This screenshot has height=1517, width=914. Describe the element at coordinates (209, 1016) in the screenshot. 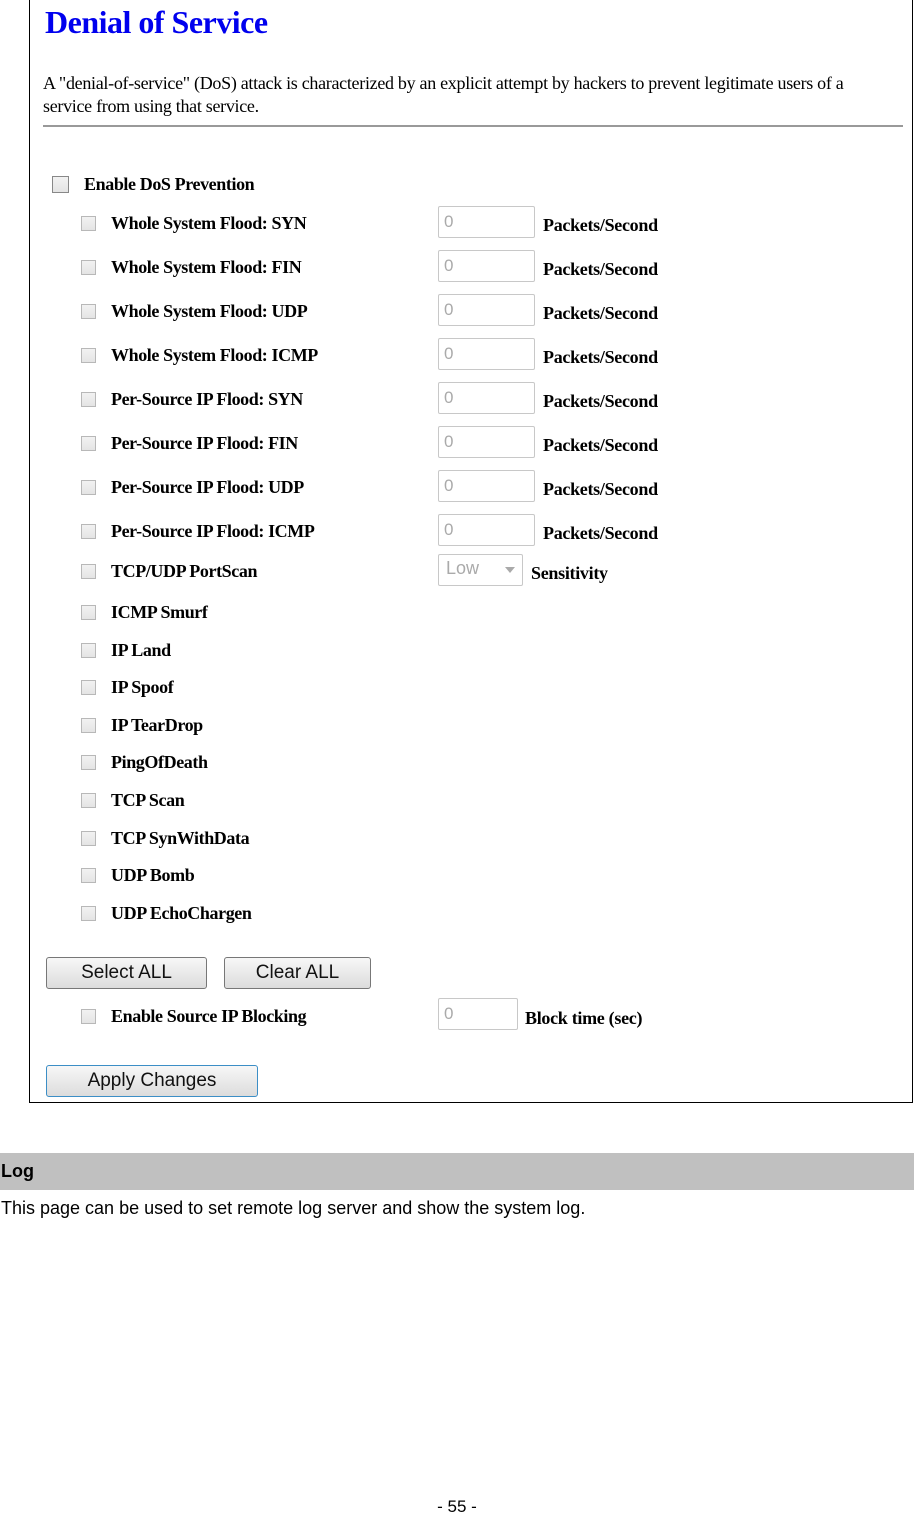

I see `source-ip-blocking-label: Enable Source IP Blocking` at that location.